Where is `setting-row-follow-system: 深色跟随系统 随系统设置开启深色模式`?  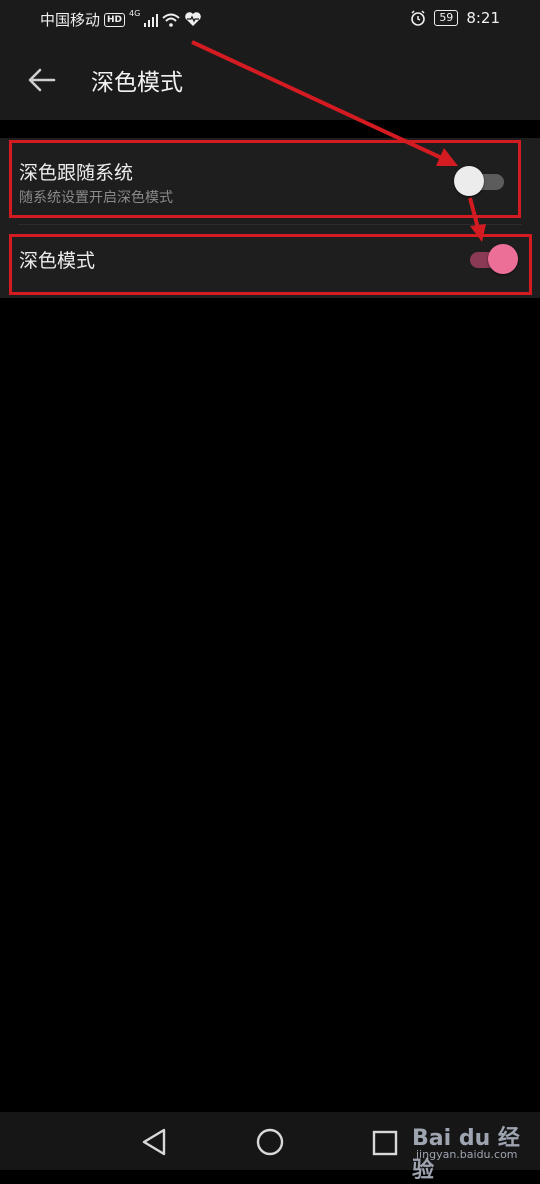 setting-row-follow-system: 深色跟随系统 随系统设置开启深色模式 is located at coordinates (270, 181).